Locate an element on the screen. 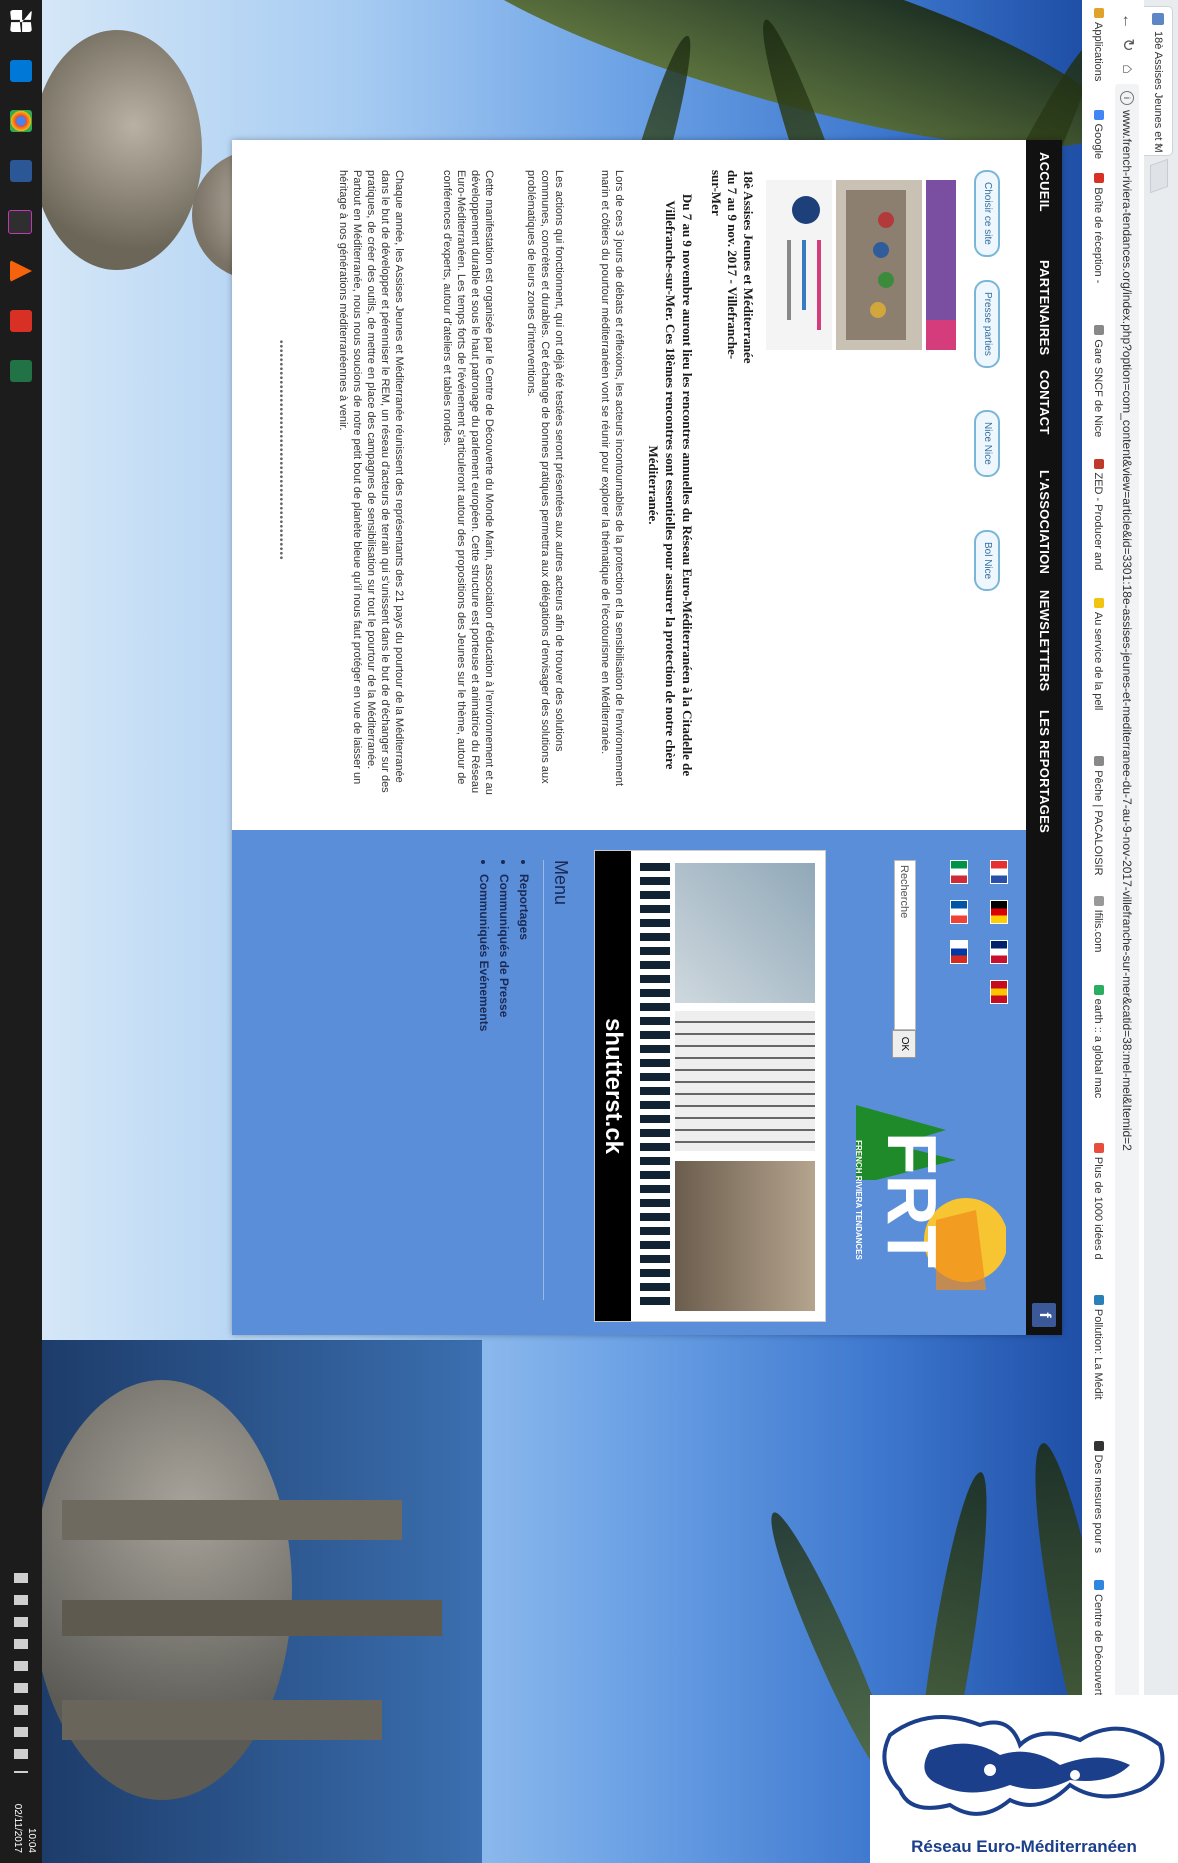 The height and width of the screenshot is (1863, 1178). windows-store-icon is located at coordinates (21, 71).